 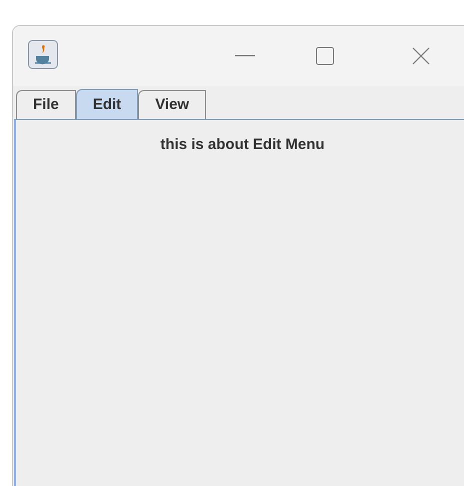 What do you see at coordinates (46, 104) in the screenshot?
I see `tab: File` at bounding box center [46, 104].